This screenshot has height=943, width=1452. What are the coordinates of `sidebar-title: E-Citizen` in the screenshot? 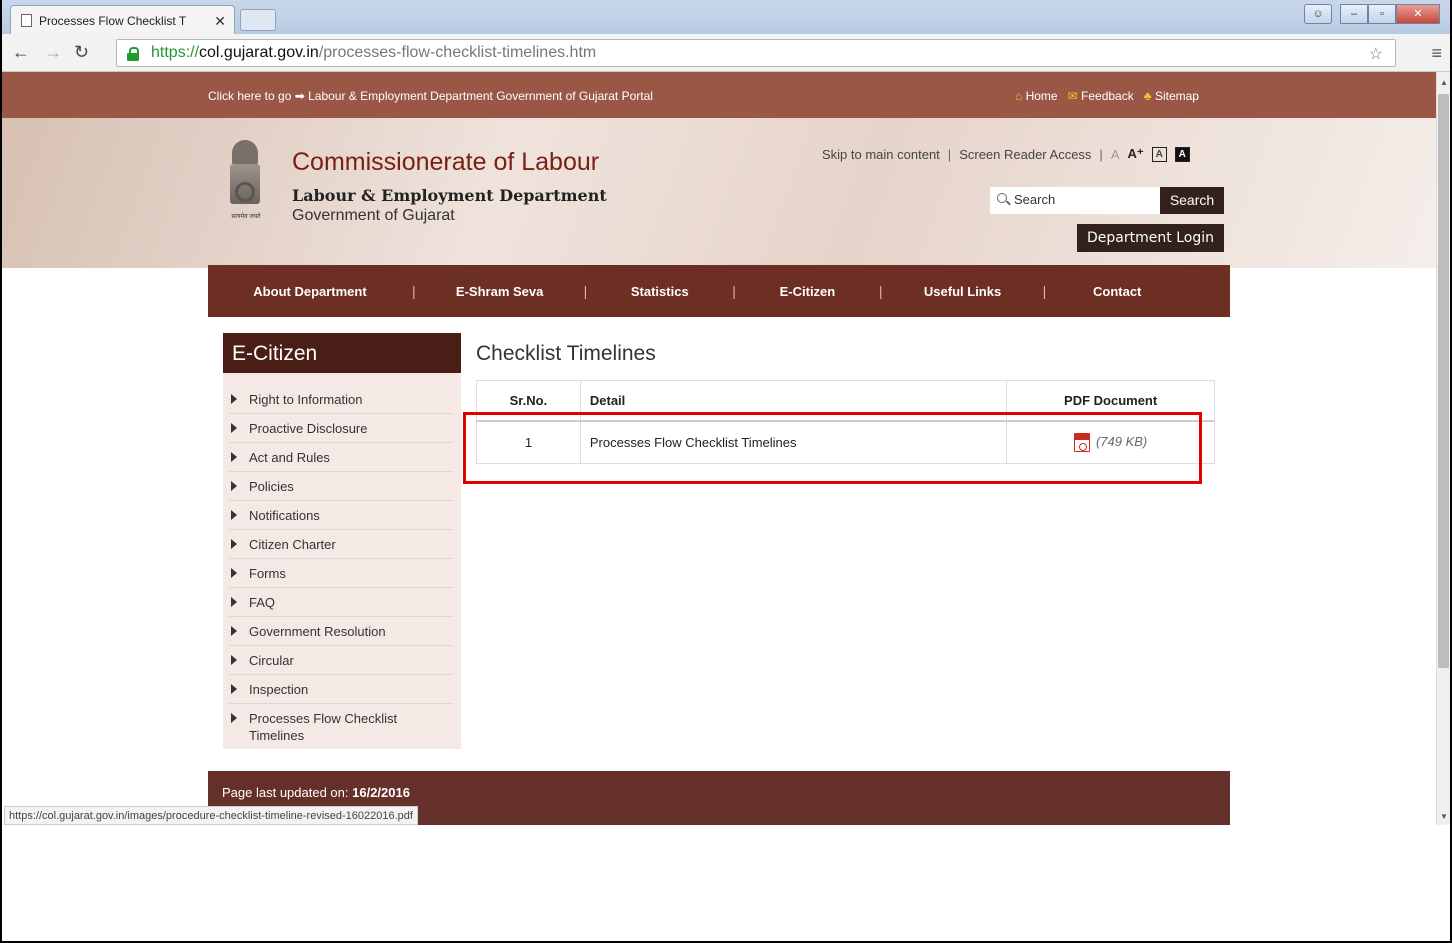 It's located at (342, 353).